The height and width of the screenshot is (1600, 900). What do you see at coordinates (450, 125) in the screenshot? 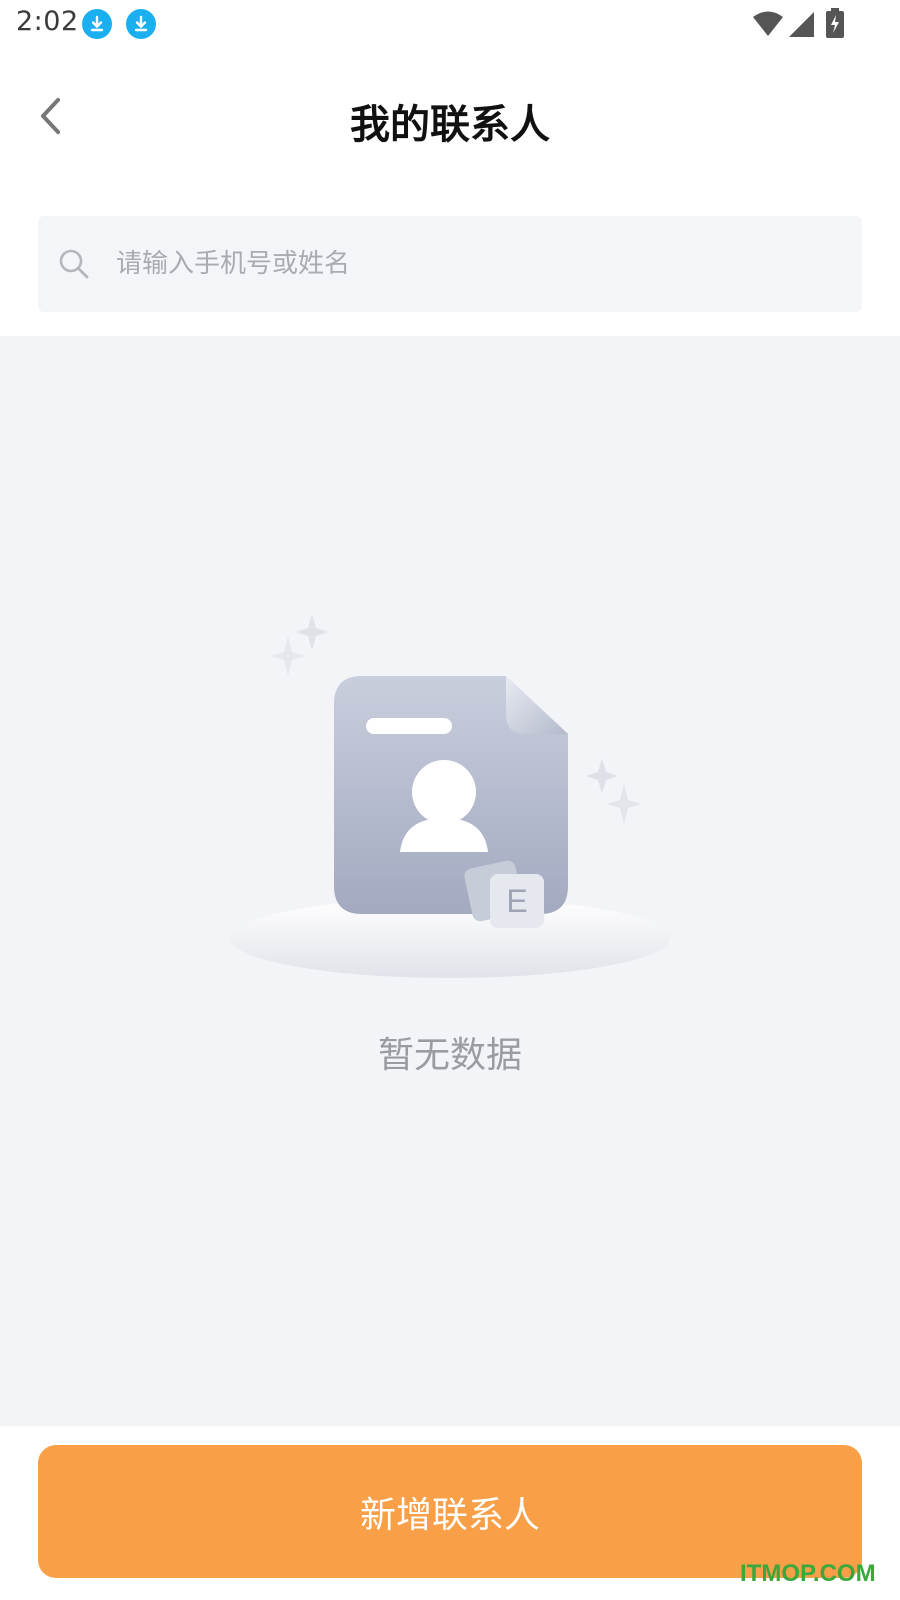
I see `page-title: 我的联系人` at bounding box center [450, 125].